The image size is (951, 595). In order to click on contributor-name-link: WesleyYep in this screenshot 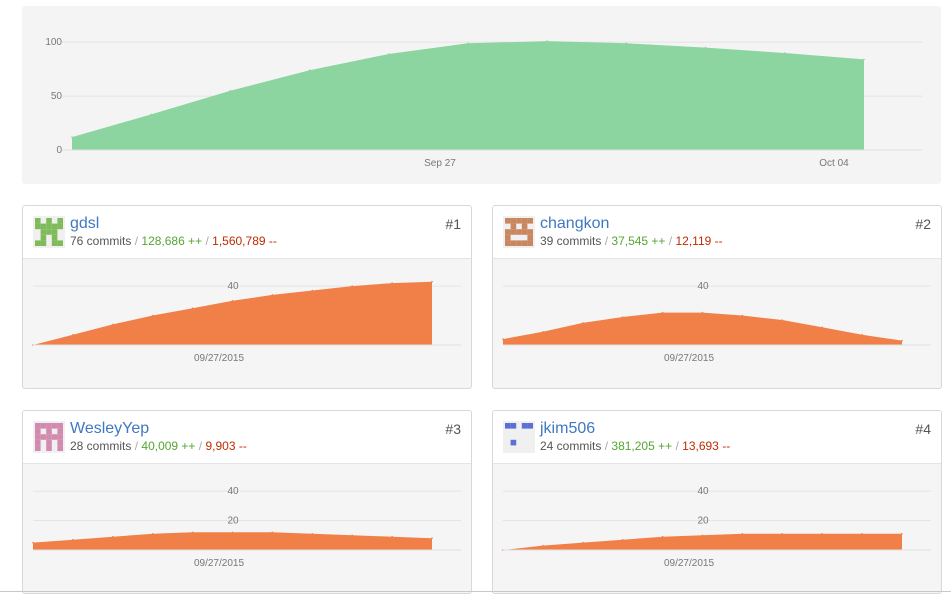, I will do `click(109, 429)`.